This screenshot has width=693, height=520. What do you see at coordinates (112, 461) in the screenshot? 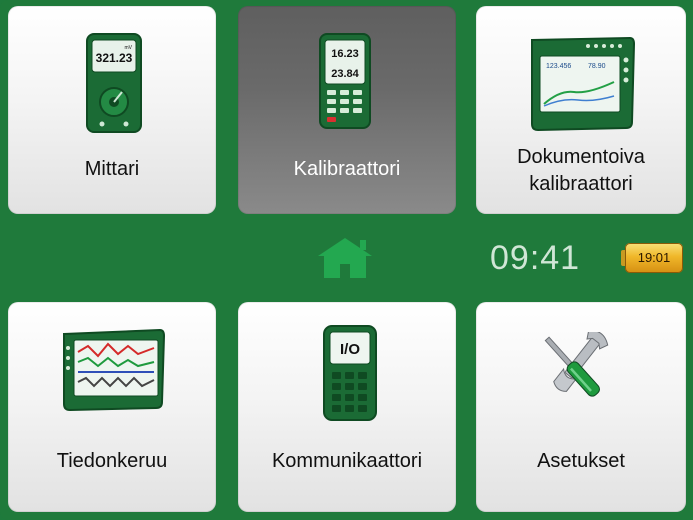
I see `tile-label-tiedonkeruu: Tiedonkeruu` at bounding box center [112, 461].